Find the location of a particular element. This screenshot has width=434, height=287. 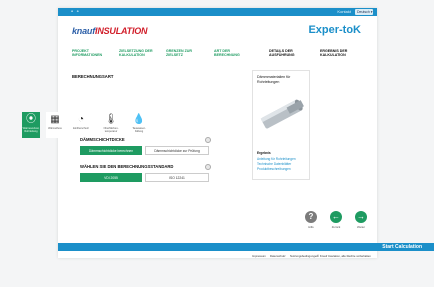

step-boundaries: GRENZEN ZUR ZIELSETZ is located at coordinates (185, 53).